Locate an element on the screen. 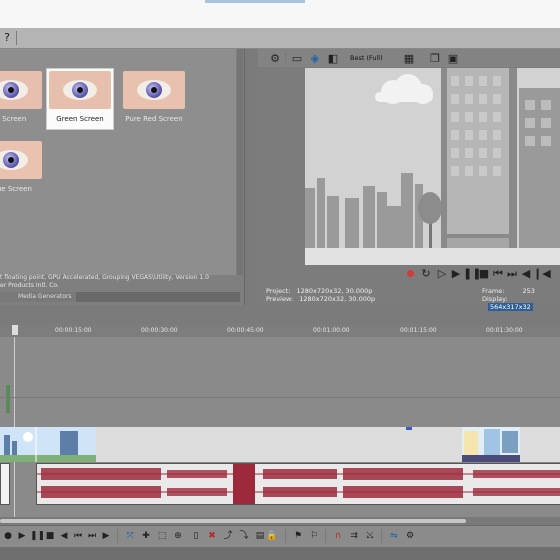  auto-ripple-icon: ⇉ is located at coordinates (354, 536).